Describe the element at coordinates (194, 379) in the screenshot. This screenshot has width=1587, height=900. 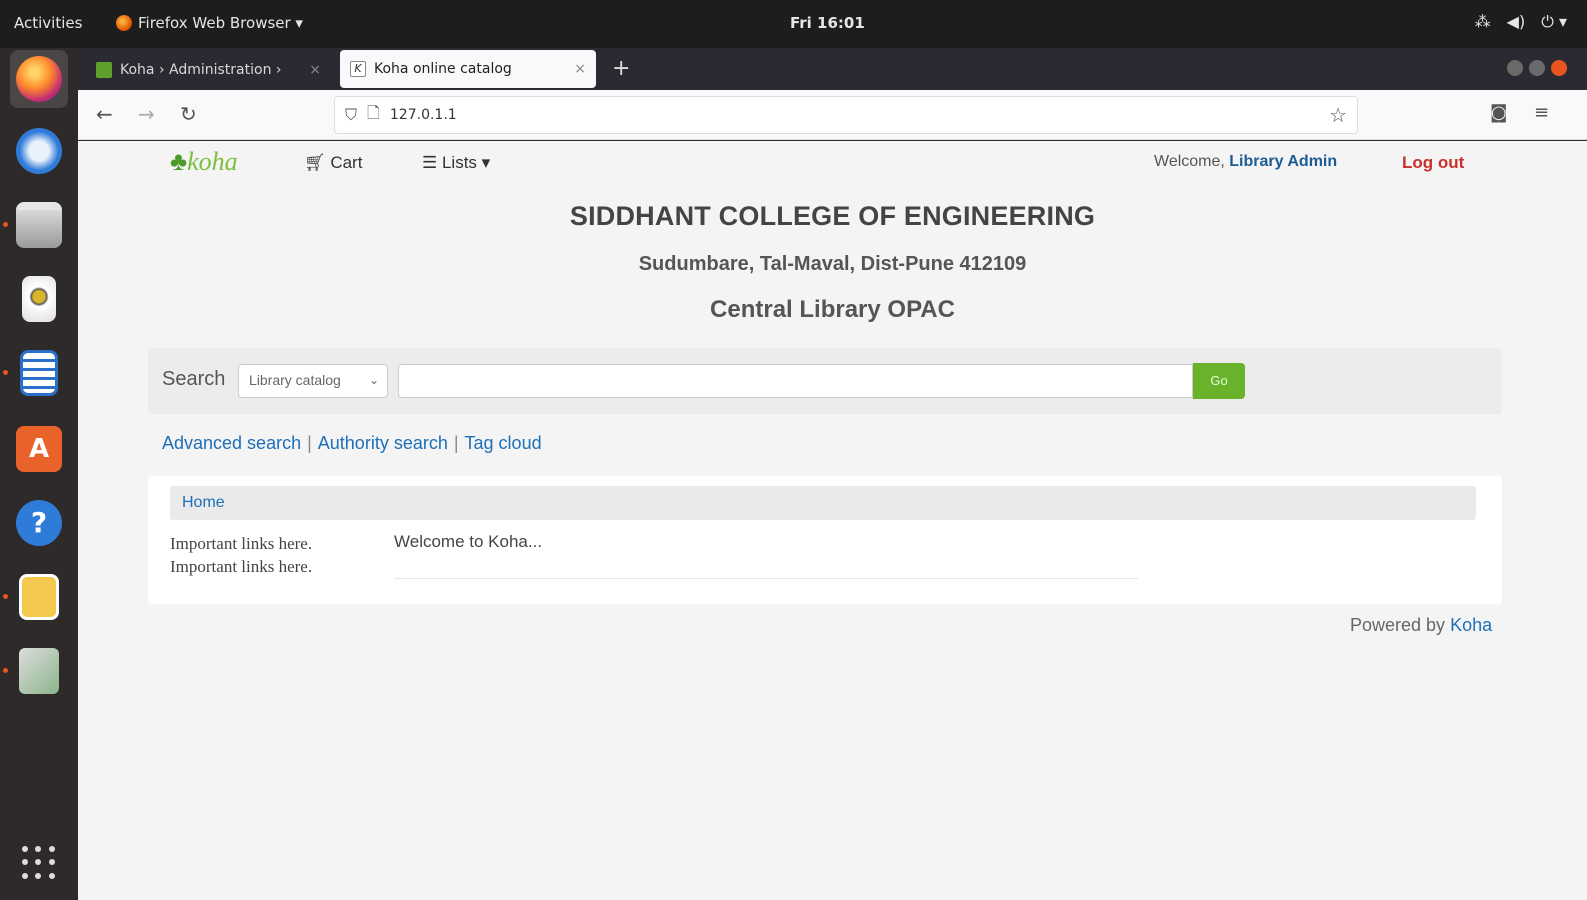
I see `search-label: Search` at that location.